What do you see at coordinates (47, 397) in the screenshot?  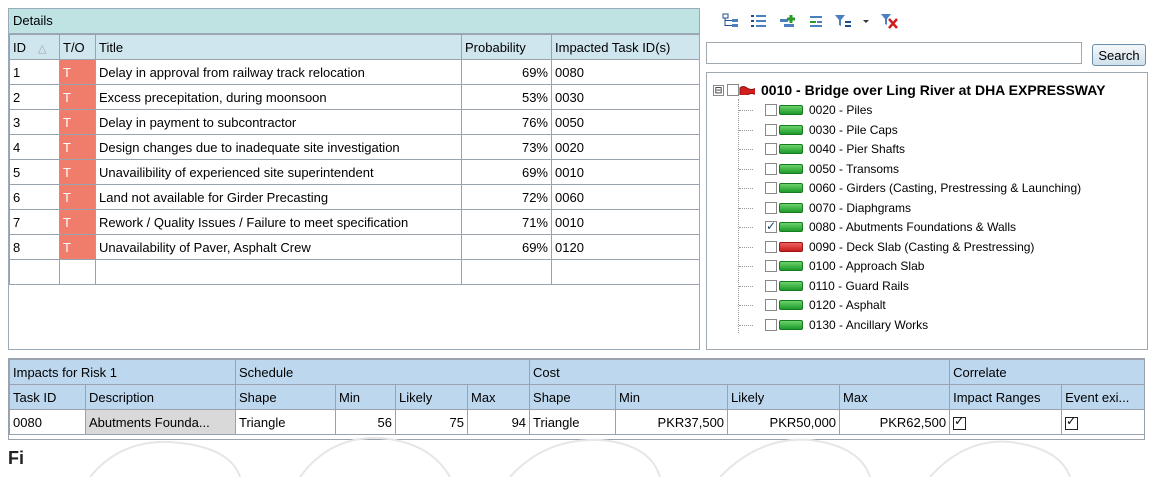 I see `column-header-task-id: Task ID` at bounding box center [47, 397].